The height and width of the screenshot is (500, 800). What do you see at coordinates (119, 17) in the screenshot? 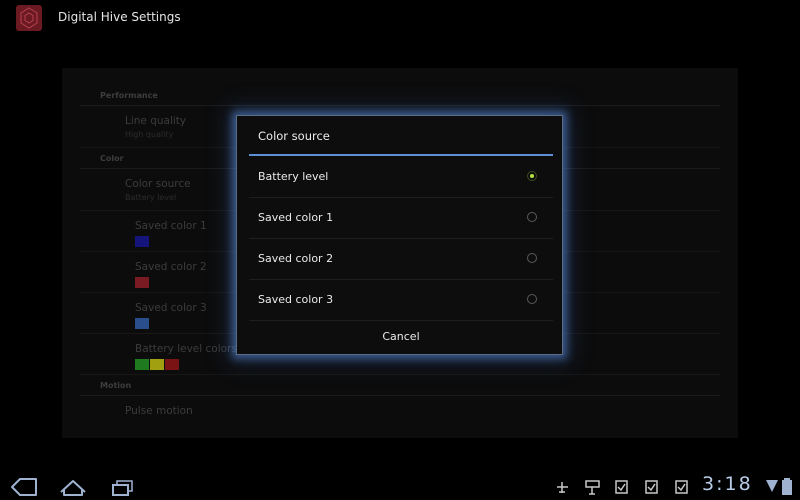
I see `app-title: Digital Hive Settings` at bounding box center [119, 17].